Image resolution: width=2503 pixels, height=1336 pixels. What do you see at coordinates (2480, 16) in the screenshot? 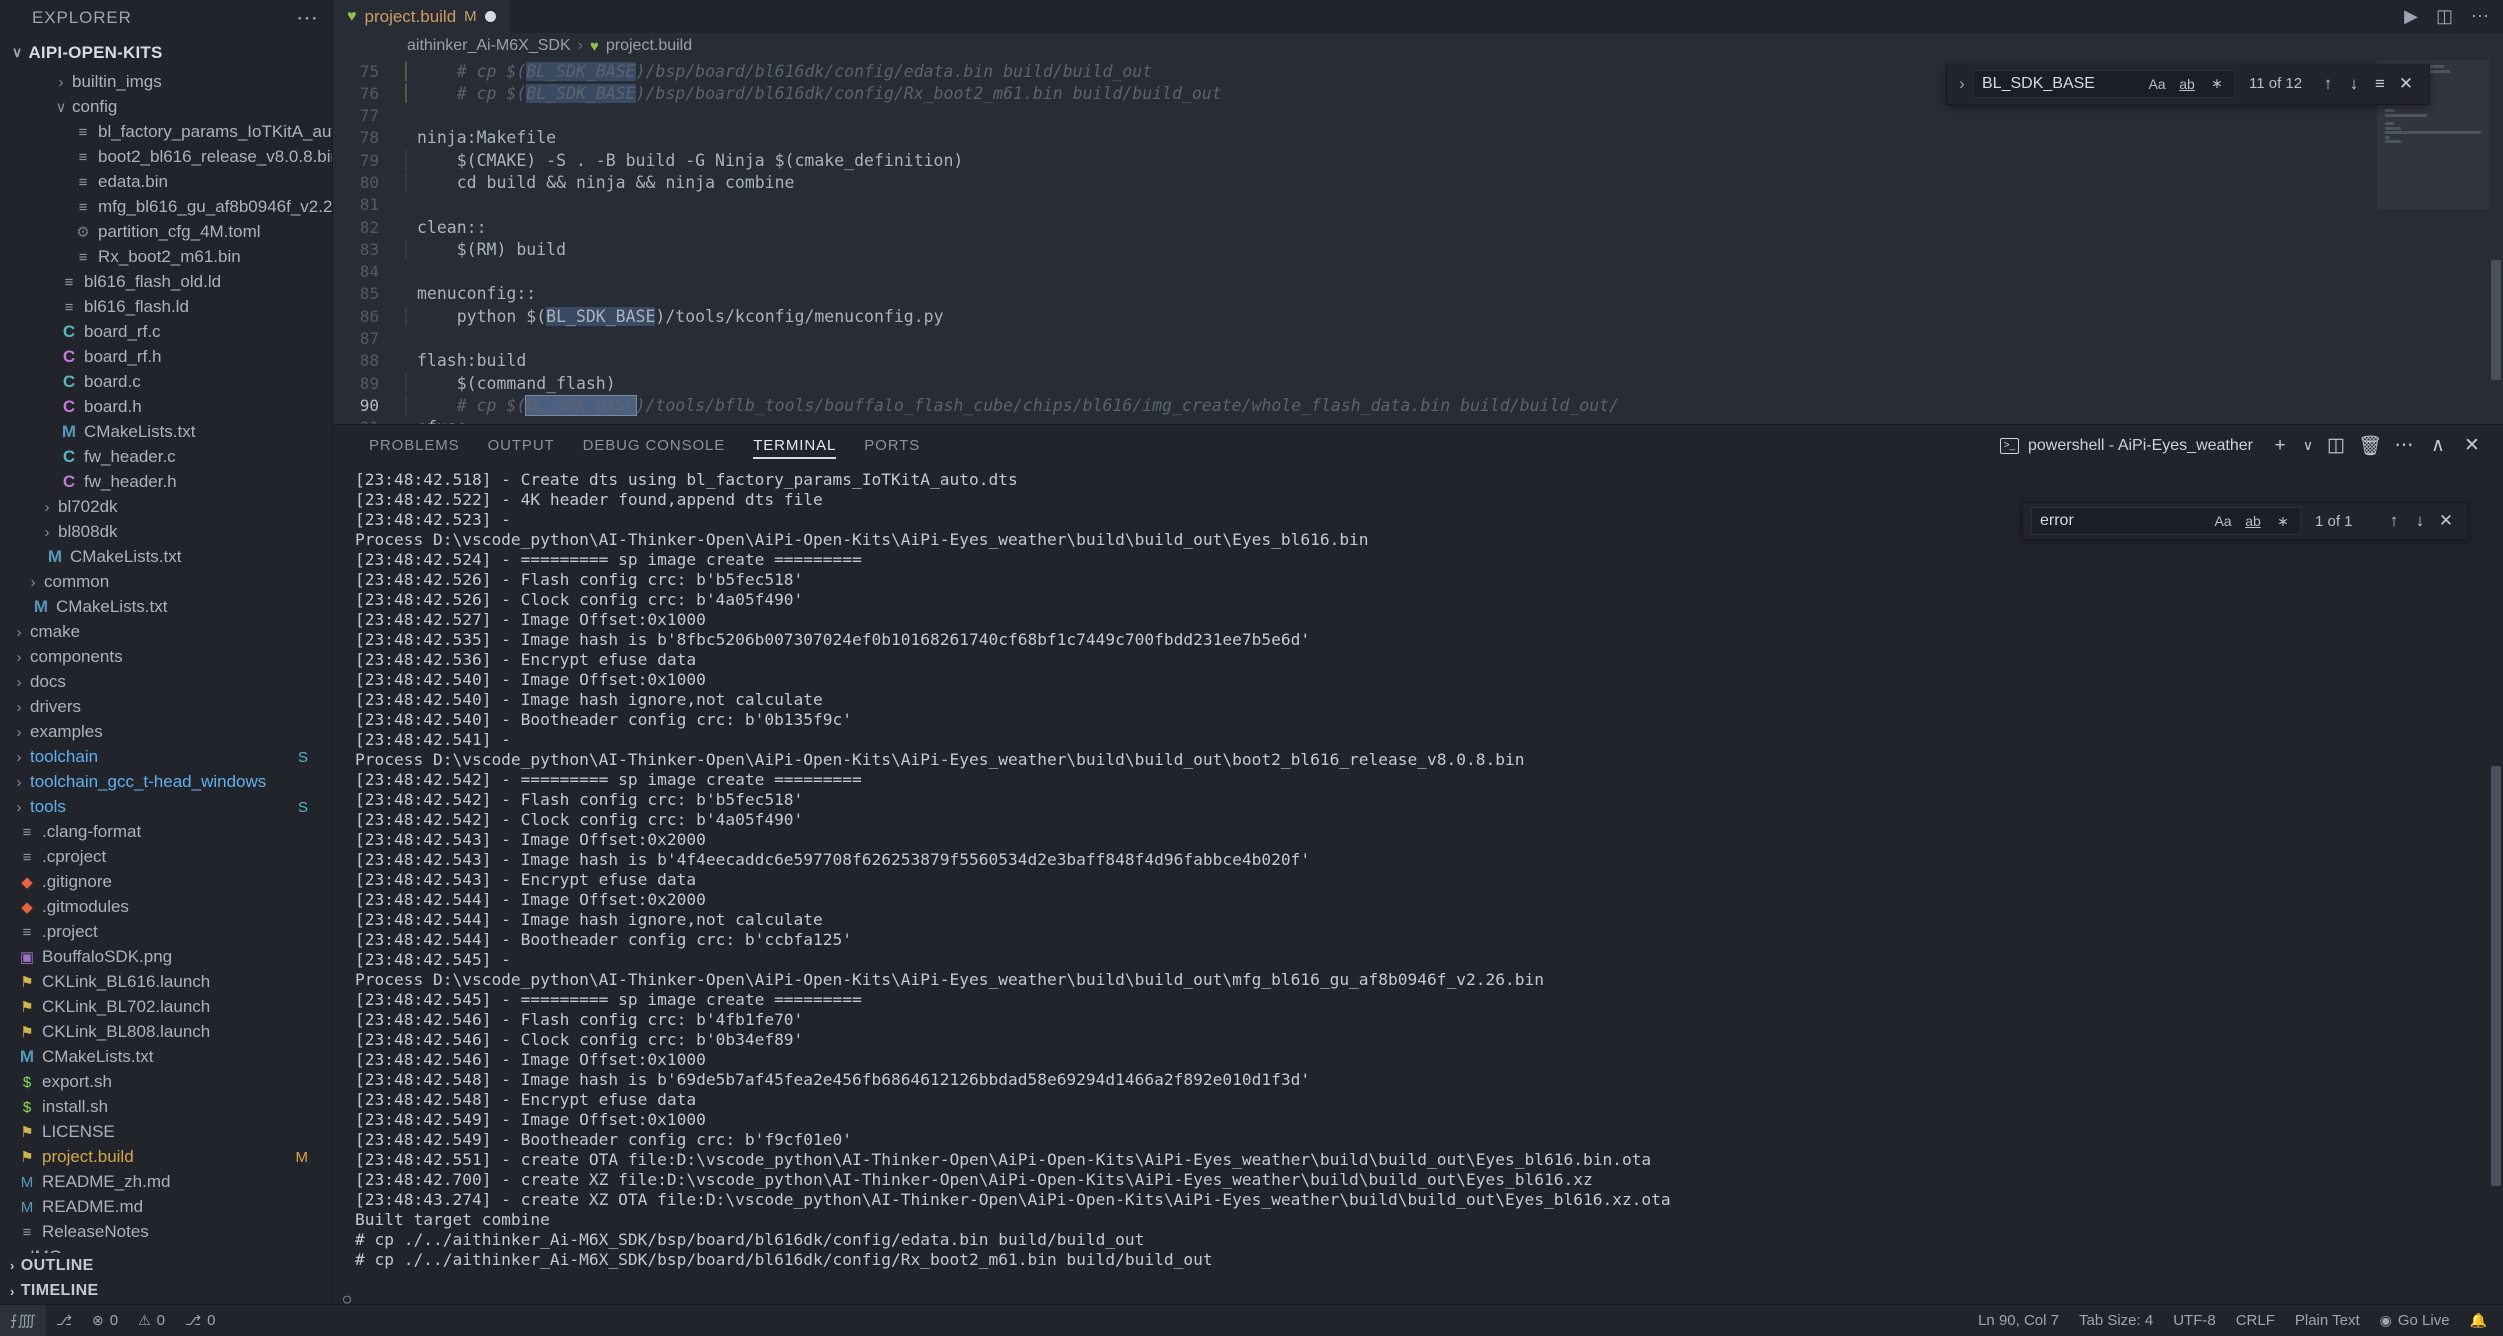
I see `more-actions-icon: ⋯` at bounding box center [2480, 16].